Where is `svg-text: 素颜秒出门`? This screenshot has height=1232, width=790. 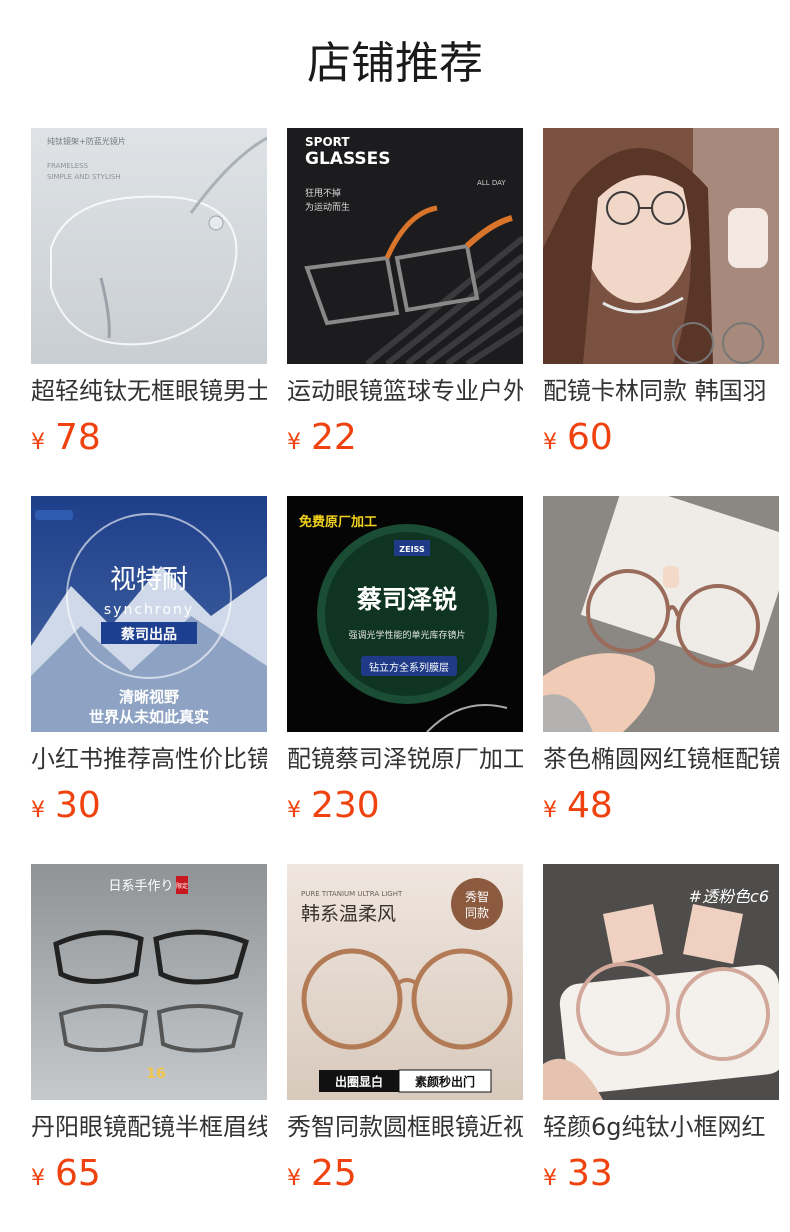 svg-text: 素颜秒出门 is located at coordinates (445, 1081).